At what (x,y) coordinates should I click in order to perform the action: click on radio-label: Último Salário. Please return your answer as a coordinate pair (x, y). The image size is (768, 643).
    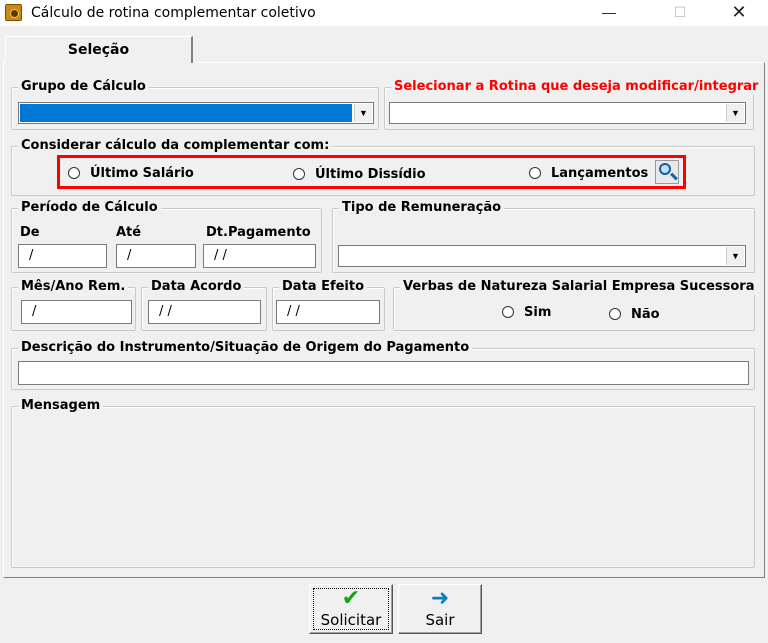
    Looking at the image, I should click on (142, 173).